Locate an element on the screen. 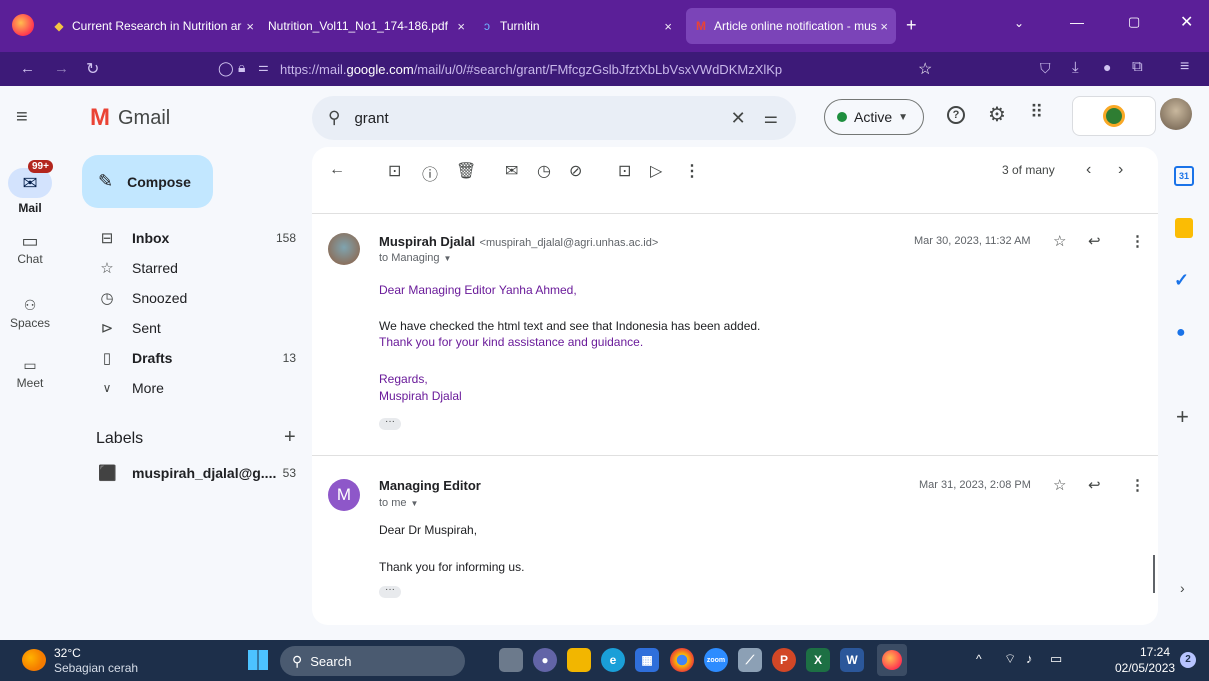 The image size is (1209, 681). app-menu-icon: ≡ is located at coordinates (1184, 67).